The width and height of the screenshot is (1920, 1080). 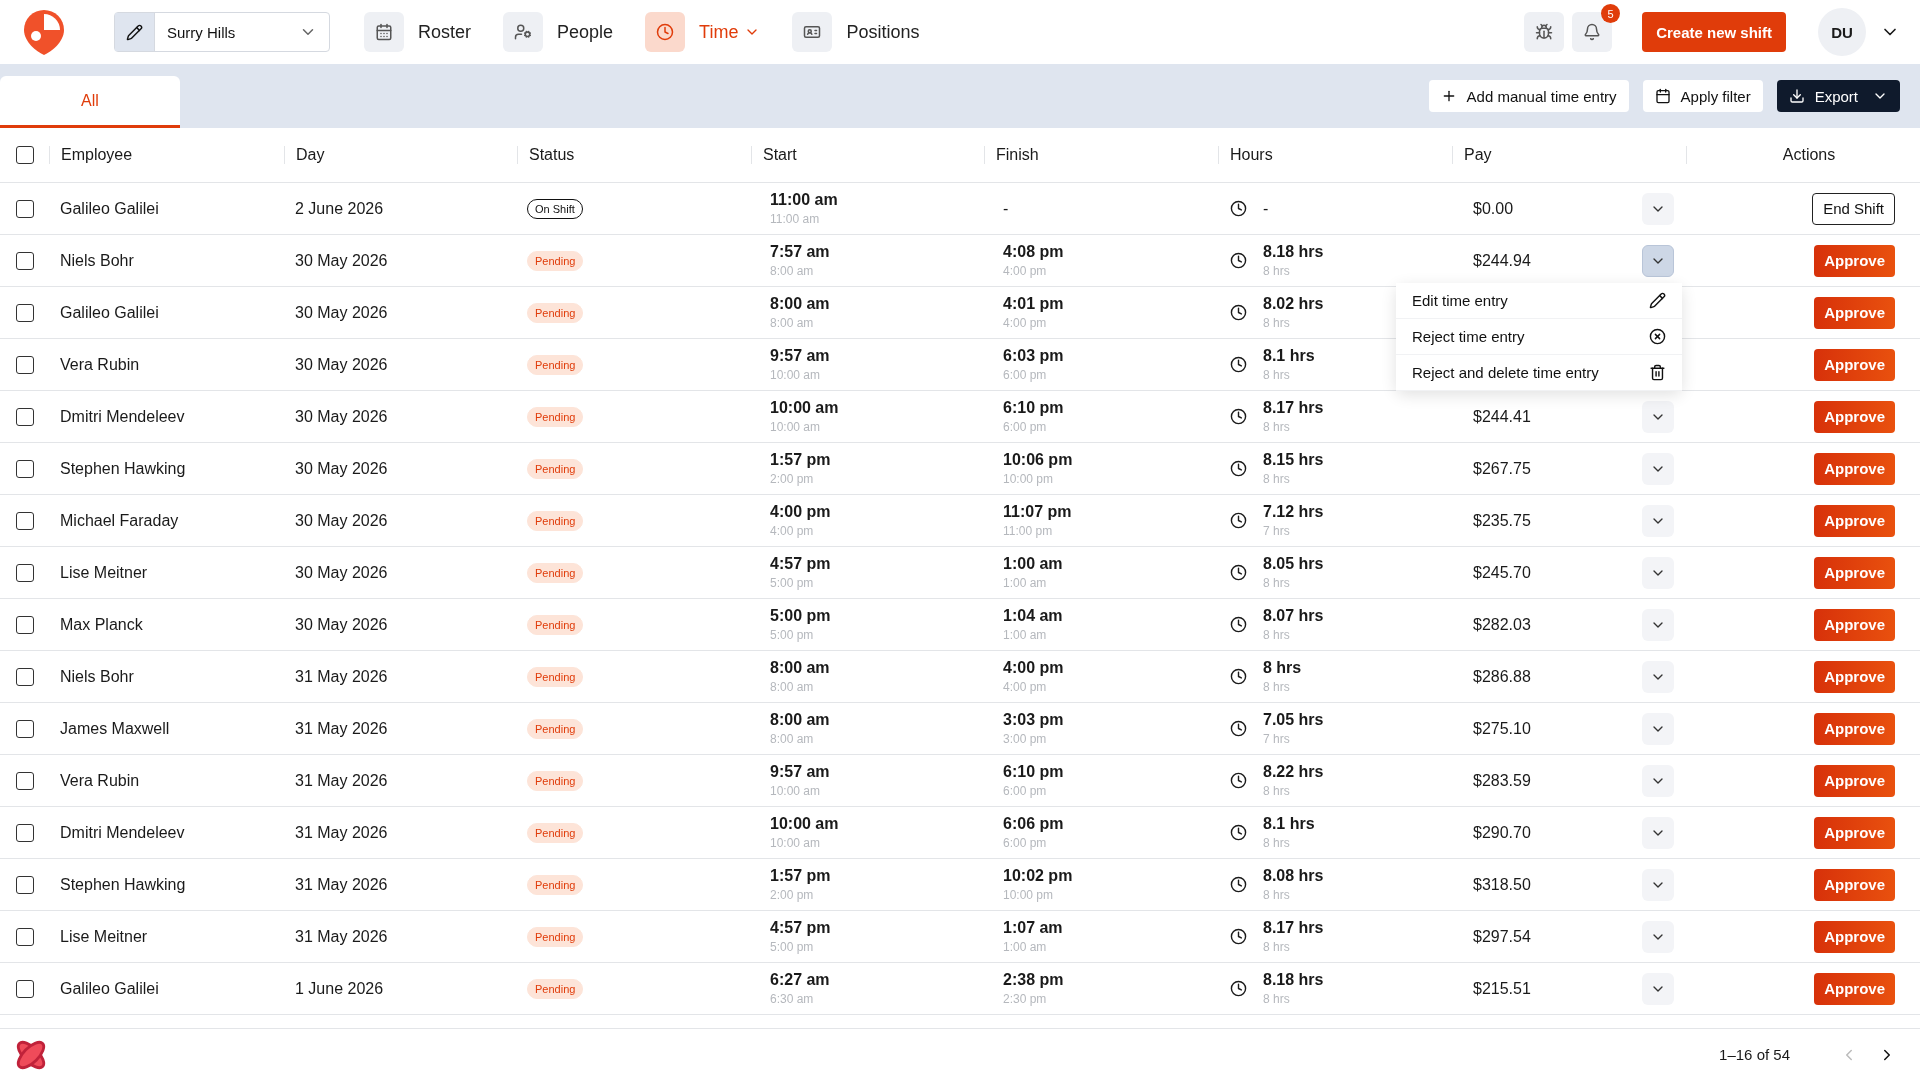 What do you see at coordinates (812, 32) in the screenshot?
I see `id-card-icon` at bounding box center [812, 32].